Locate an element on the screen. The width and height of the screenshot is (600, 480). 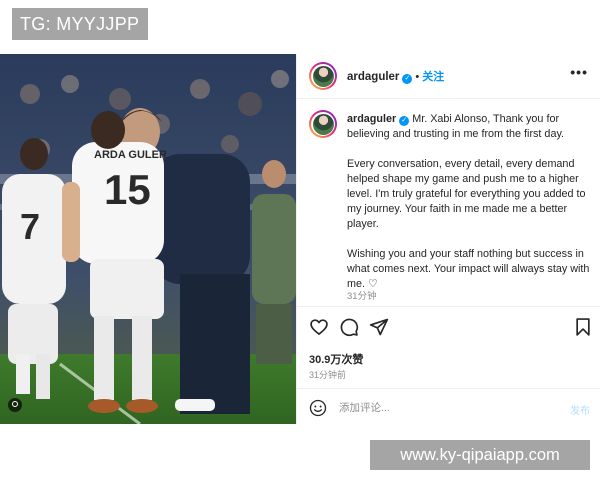
caption-avatar is located at coordinates (323, 124).